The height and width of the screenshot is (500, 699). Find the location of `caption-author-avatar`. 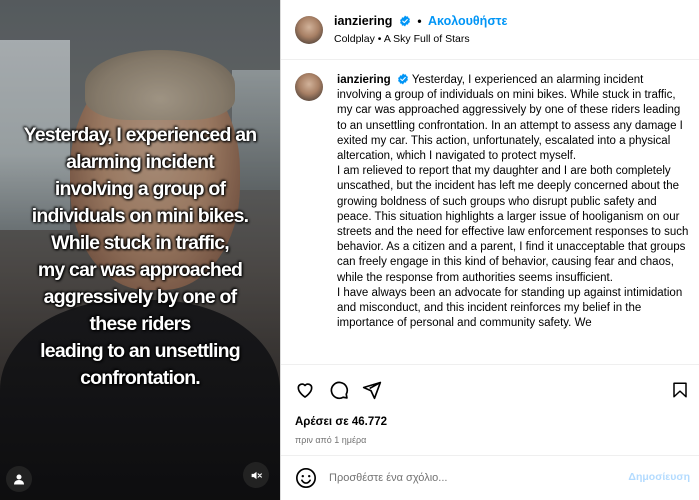

caption-author-avatar is located at coordinates (309, 87).